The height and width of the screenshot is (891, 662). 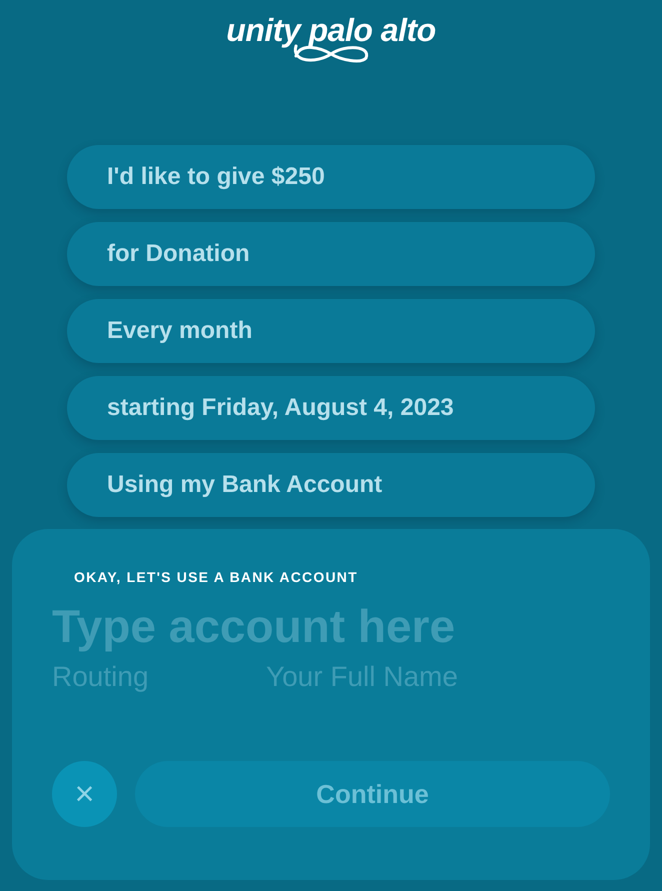 I want to click on logo-text: unity palo alto, so click(x=331, y=30).